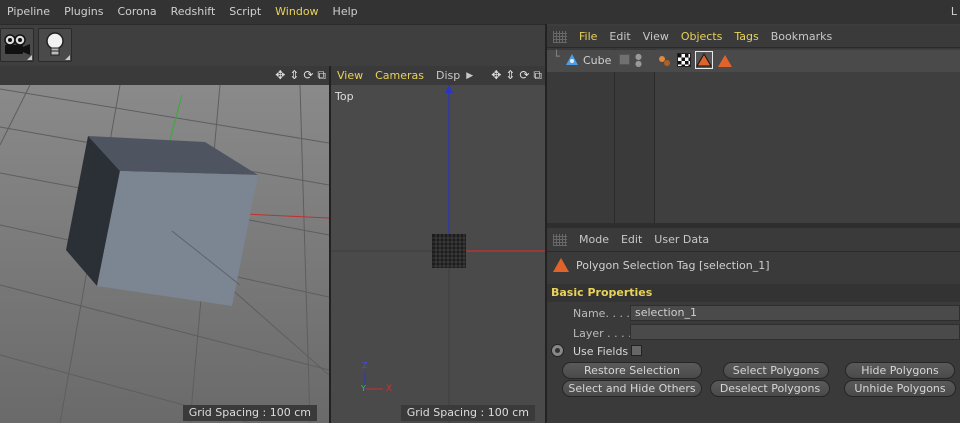  I want to click on om-tags-column, so click(807, 136).